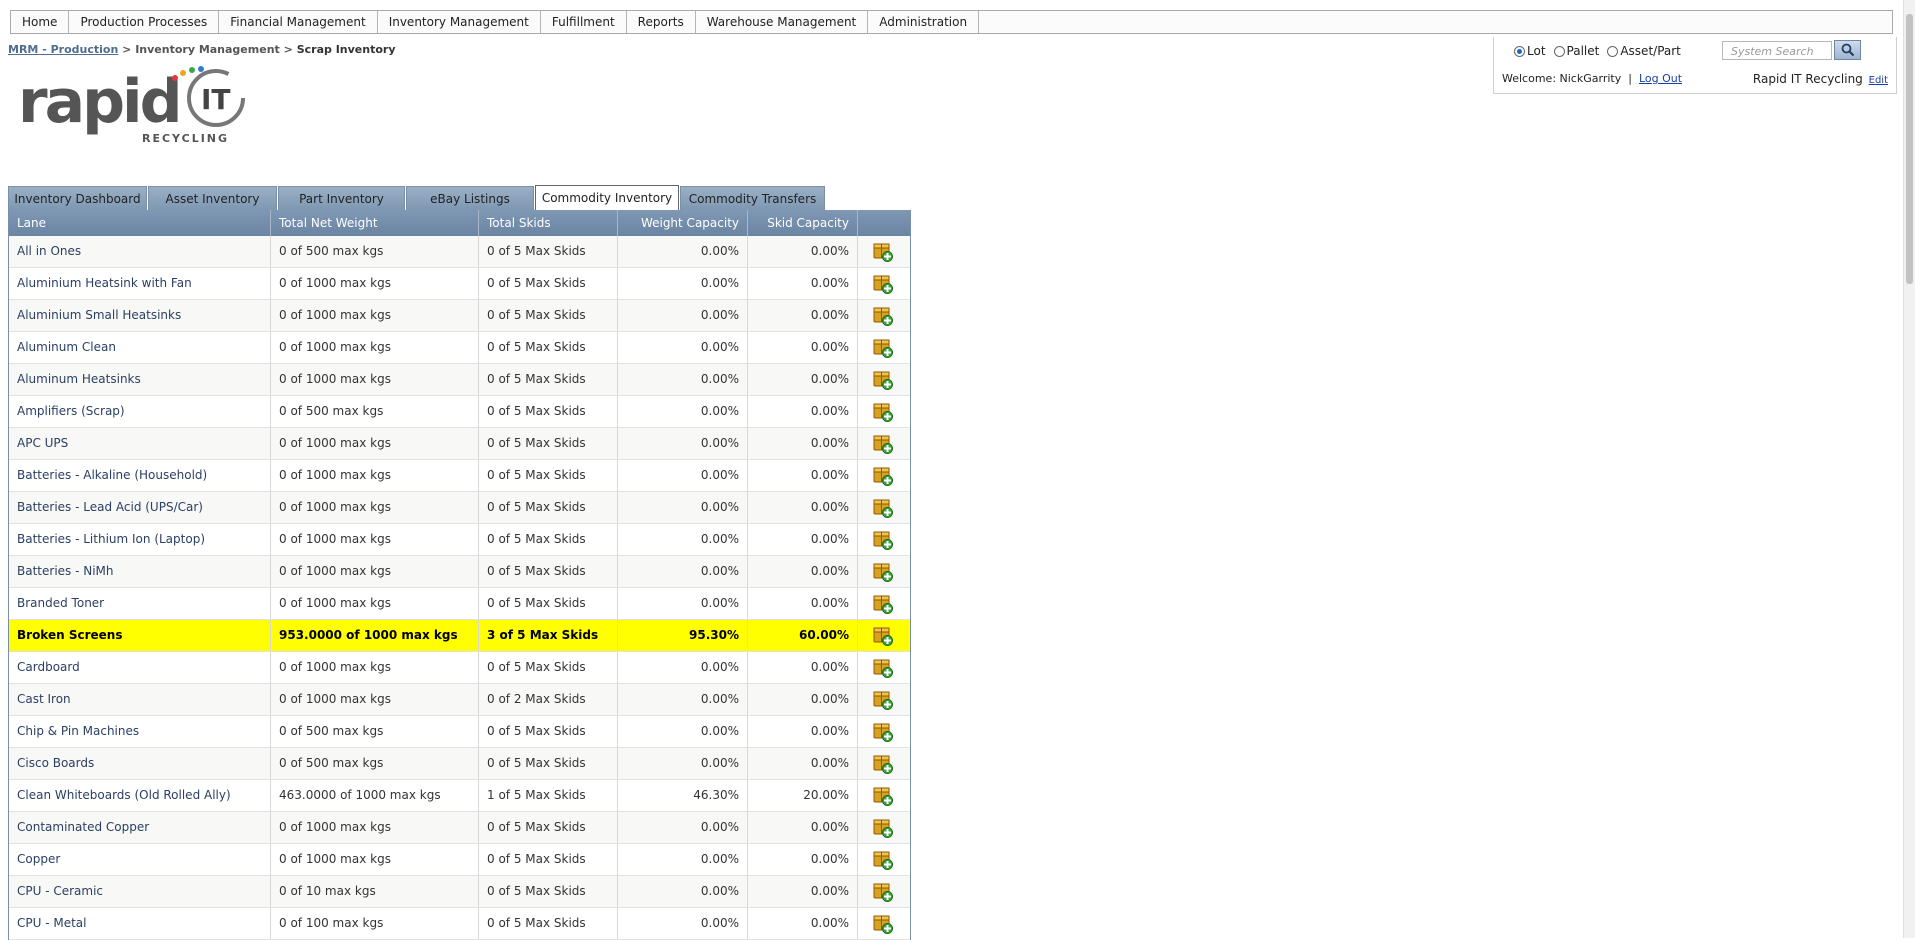  Describe the element at coordinates (459, 22) in the screenshot. I see `nav-inventory-management: Inventory Management` at that location.